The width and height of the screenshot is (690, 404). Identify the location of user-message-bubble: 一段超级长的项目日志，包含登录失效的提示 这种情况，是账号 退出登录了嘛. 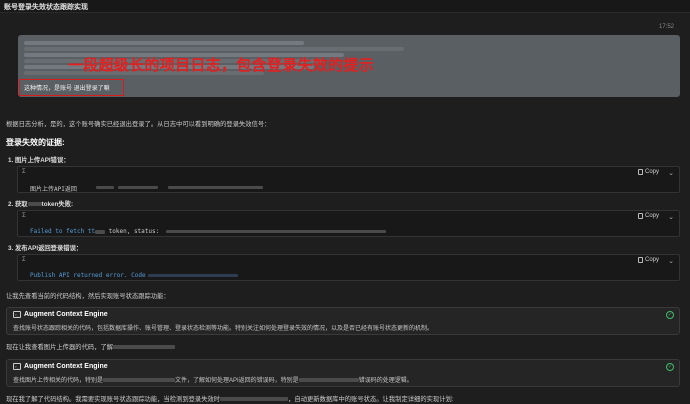
(349, 66).